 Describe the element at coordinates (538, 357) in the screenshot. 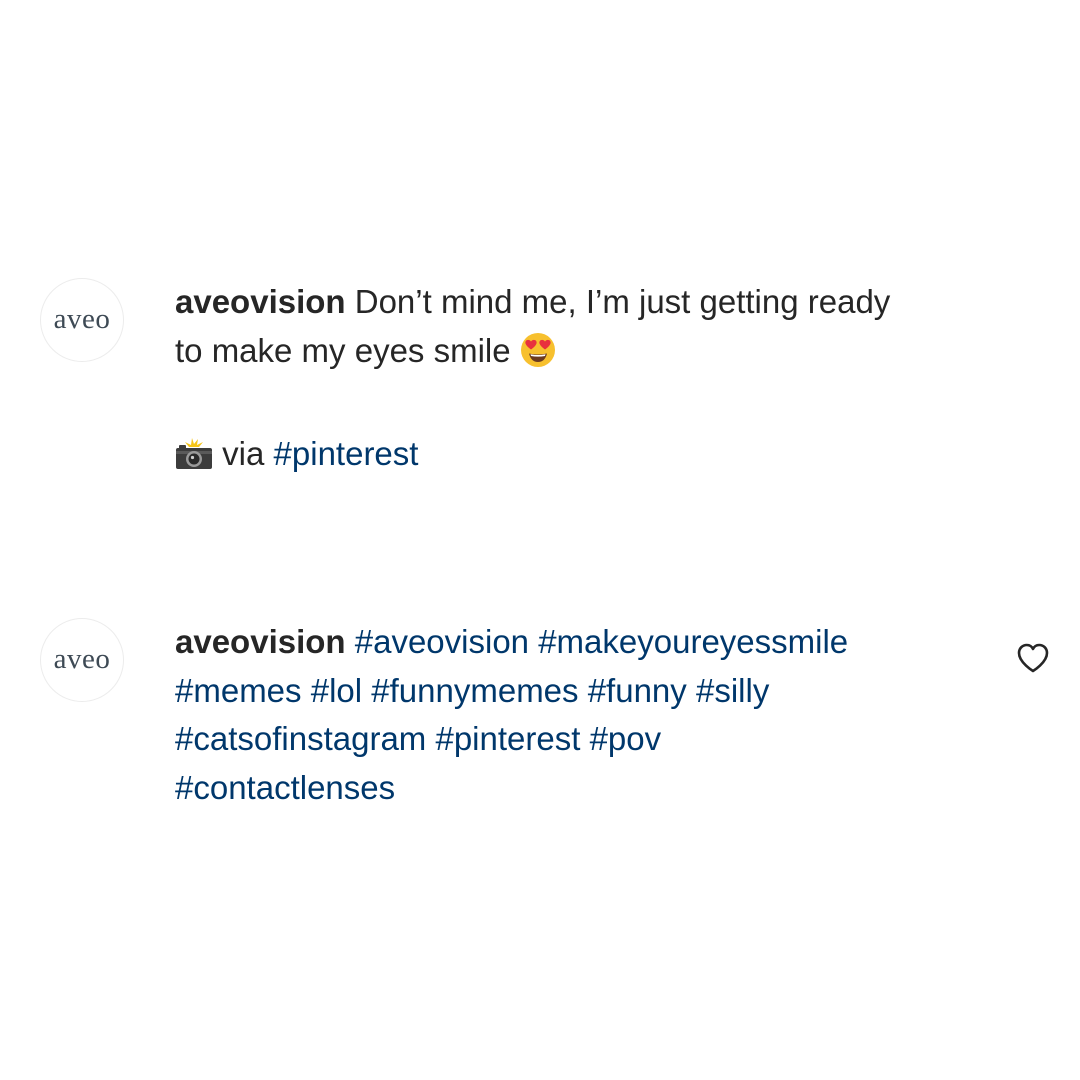

I see `heart-eyes-emoji-icon` at that location.